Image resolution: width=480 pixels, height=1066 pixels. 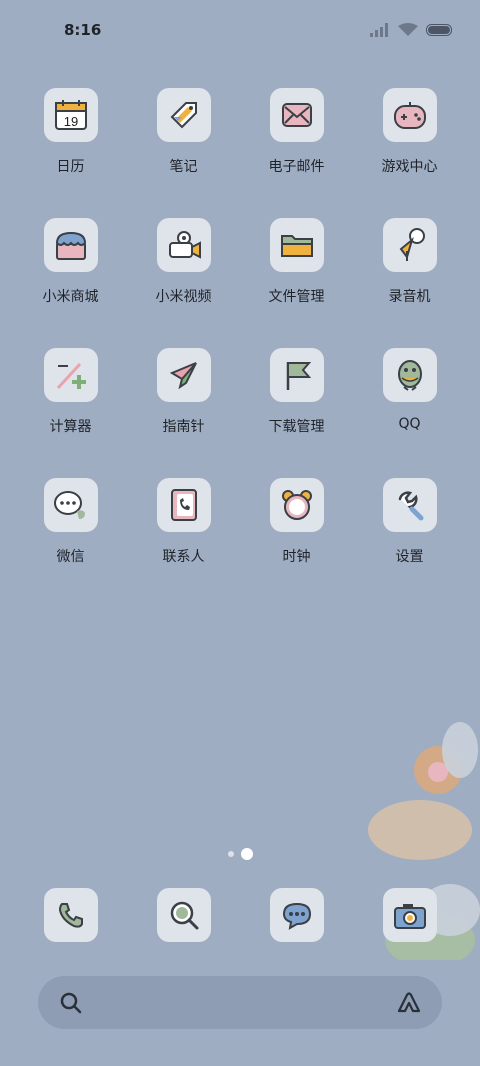 I want to click on app-label: 小米商城, so click(x=70, y=297).